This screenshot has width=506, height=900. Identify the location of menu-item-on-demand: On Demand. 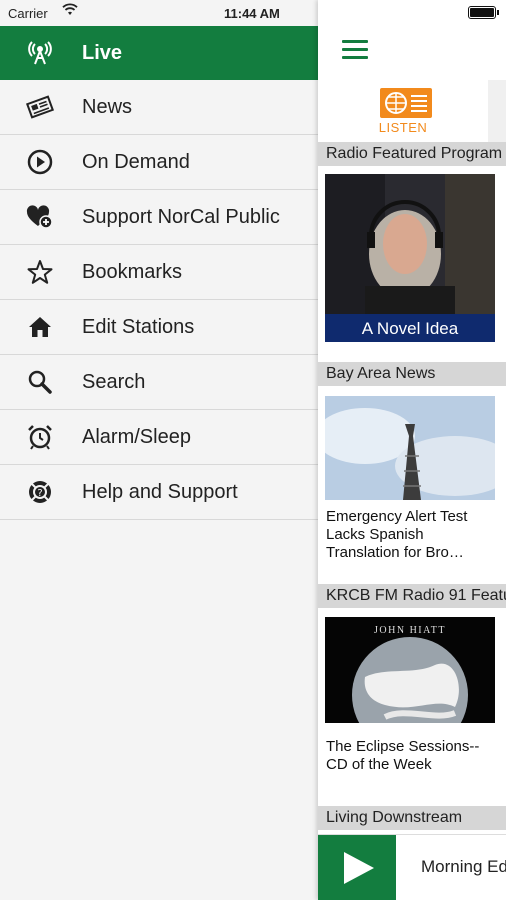
(159, 162).